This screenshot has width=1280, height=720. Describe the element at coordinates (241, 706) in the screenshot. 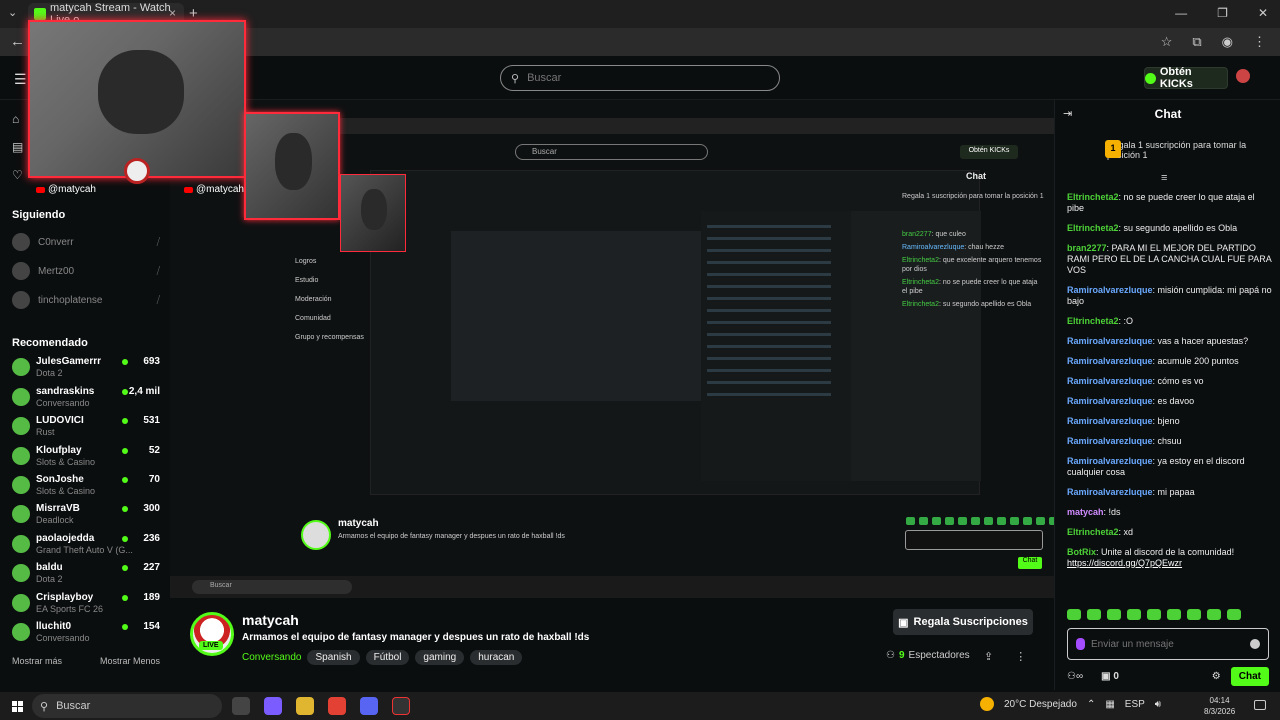

I see `task-view-icon` at that location.